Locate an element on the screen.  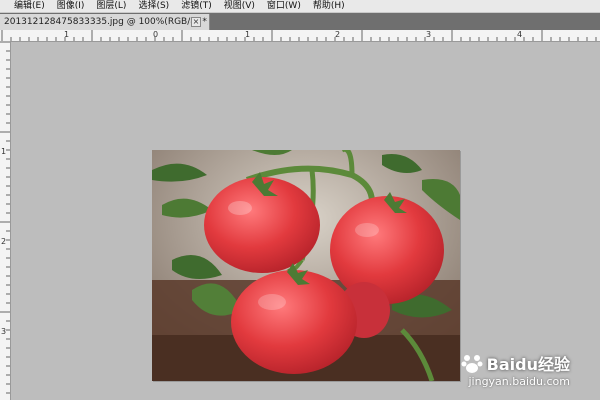
menu-view: 视图(V) is located at coordinates (239, 6).